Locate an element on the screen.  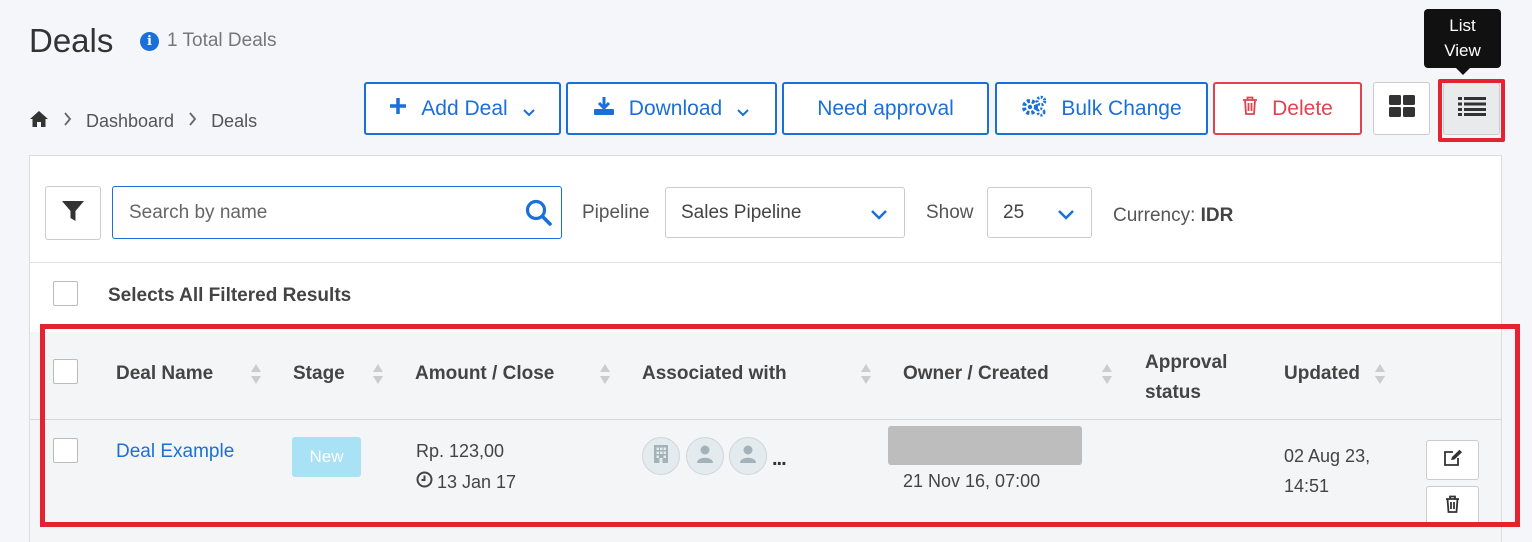
search-input is located at coordinates (337, 212).